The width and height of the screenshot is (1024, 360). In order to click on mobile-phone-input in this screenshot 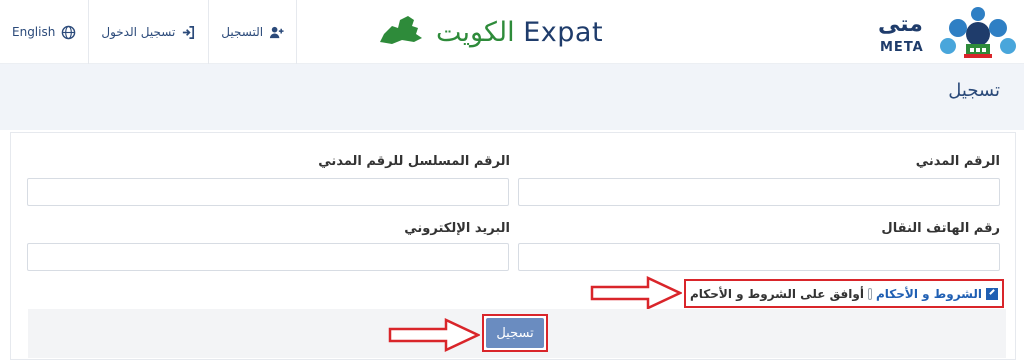, I will do `click(759, 257)`.